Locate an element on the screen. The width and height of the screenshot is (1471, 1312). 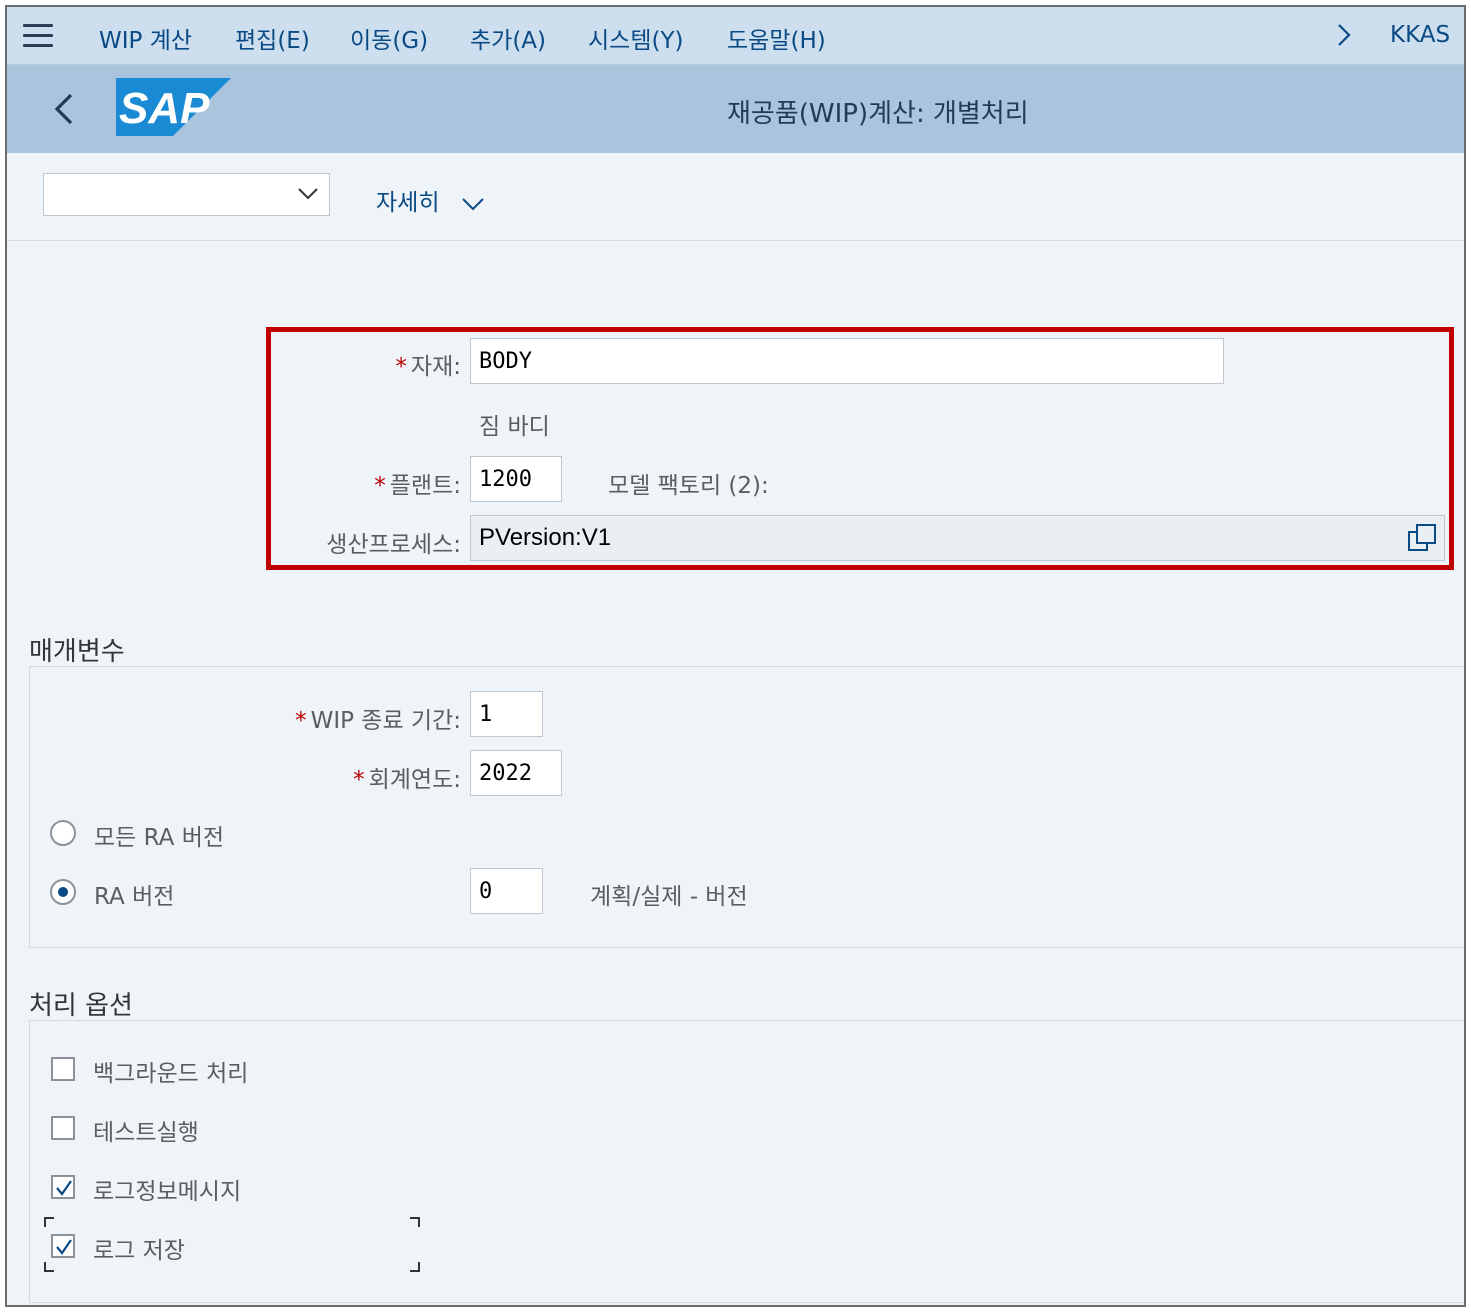
log-info-messages-checkbox is located at coordinates (63, 1187).